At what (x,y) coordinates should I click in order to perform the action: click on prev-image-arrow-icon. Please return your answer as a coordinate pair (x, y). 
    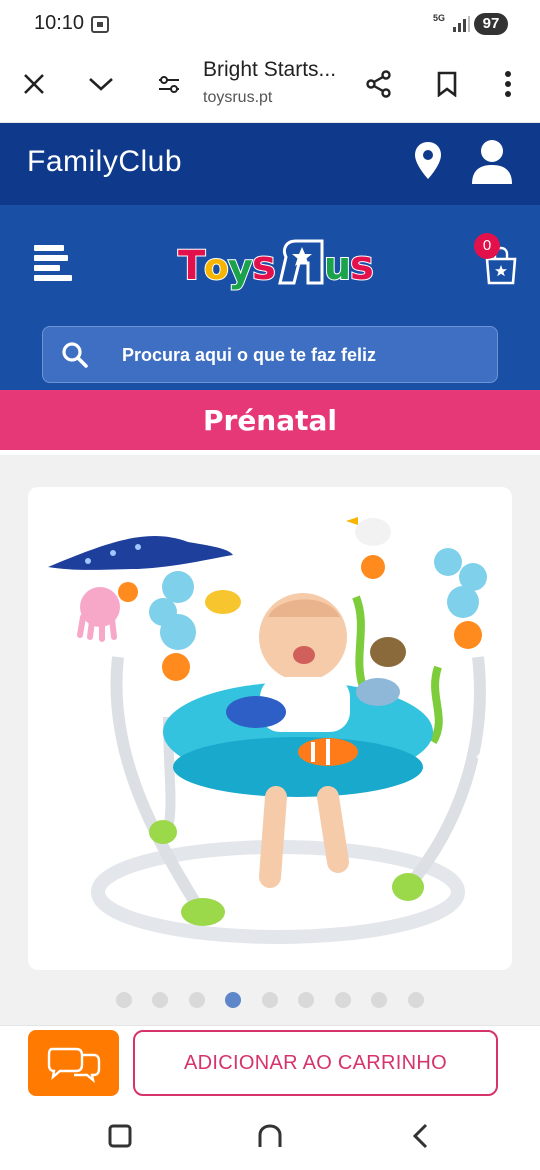
    Looking at the image, I should click on (55, 769).